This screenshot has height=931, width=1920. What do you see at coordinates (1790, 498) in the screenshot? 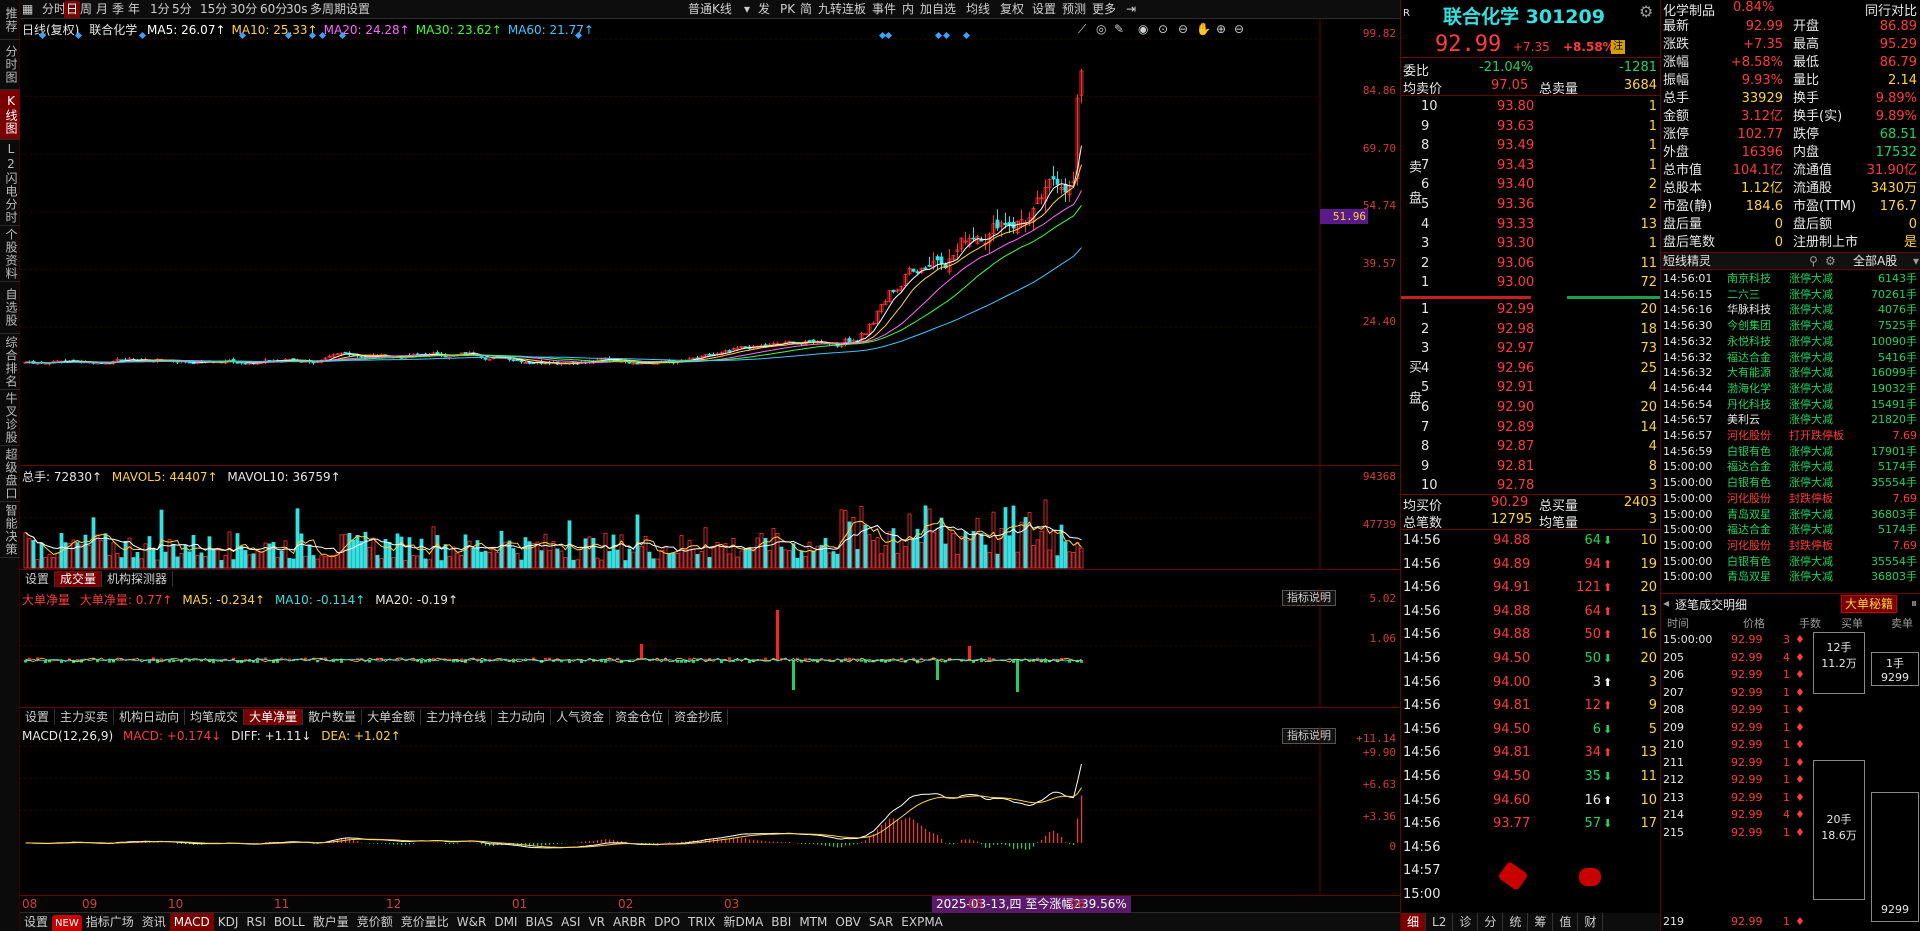
I see `elves-row: 15:00:00 河化股份 封跌停板 7.69` at bounding box center [1790, 498].